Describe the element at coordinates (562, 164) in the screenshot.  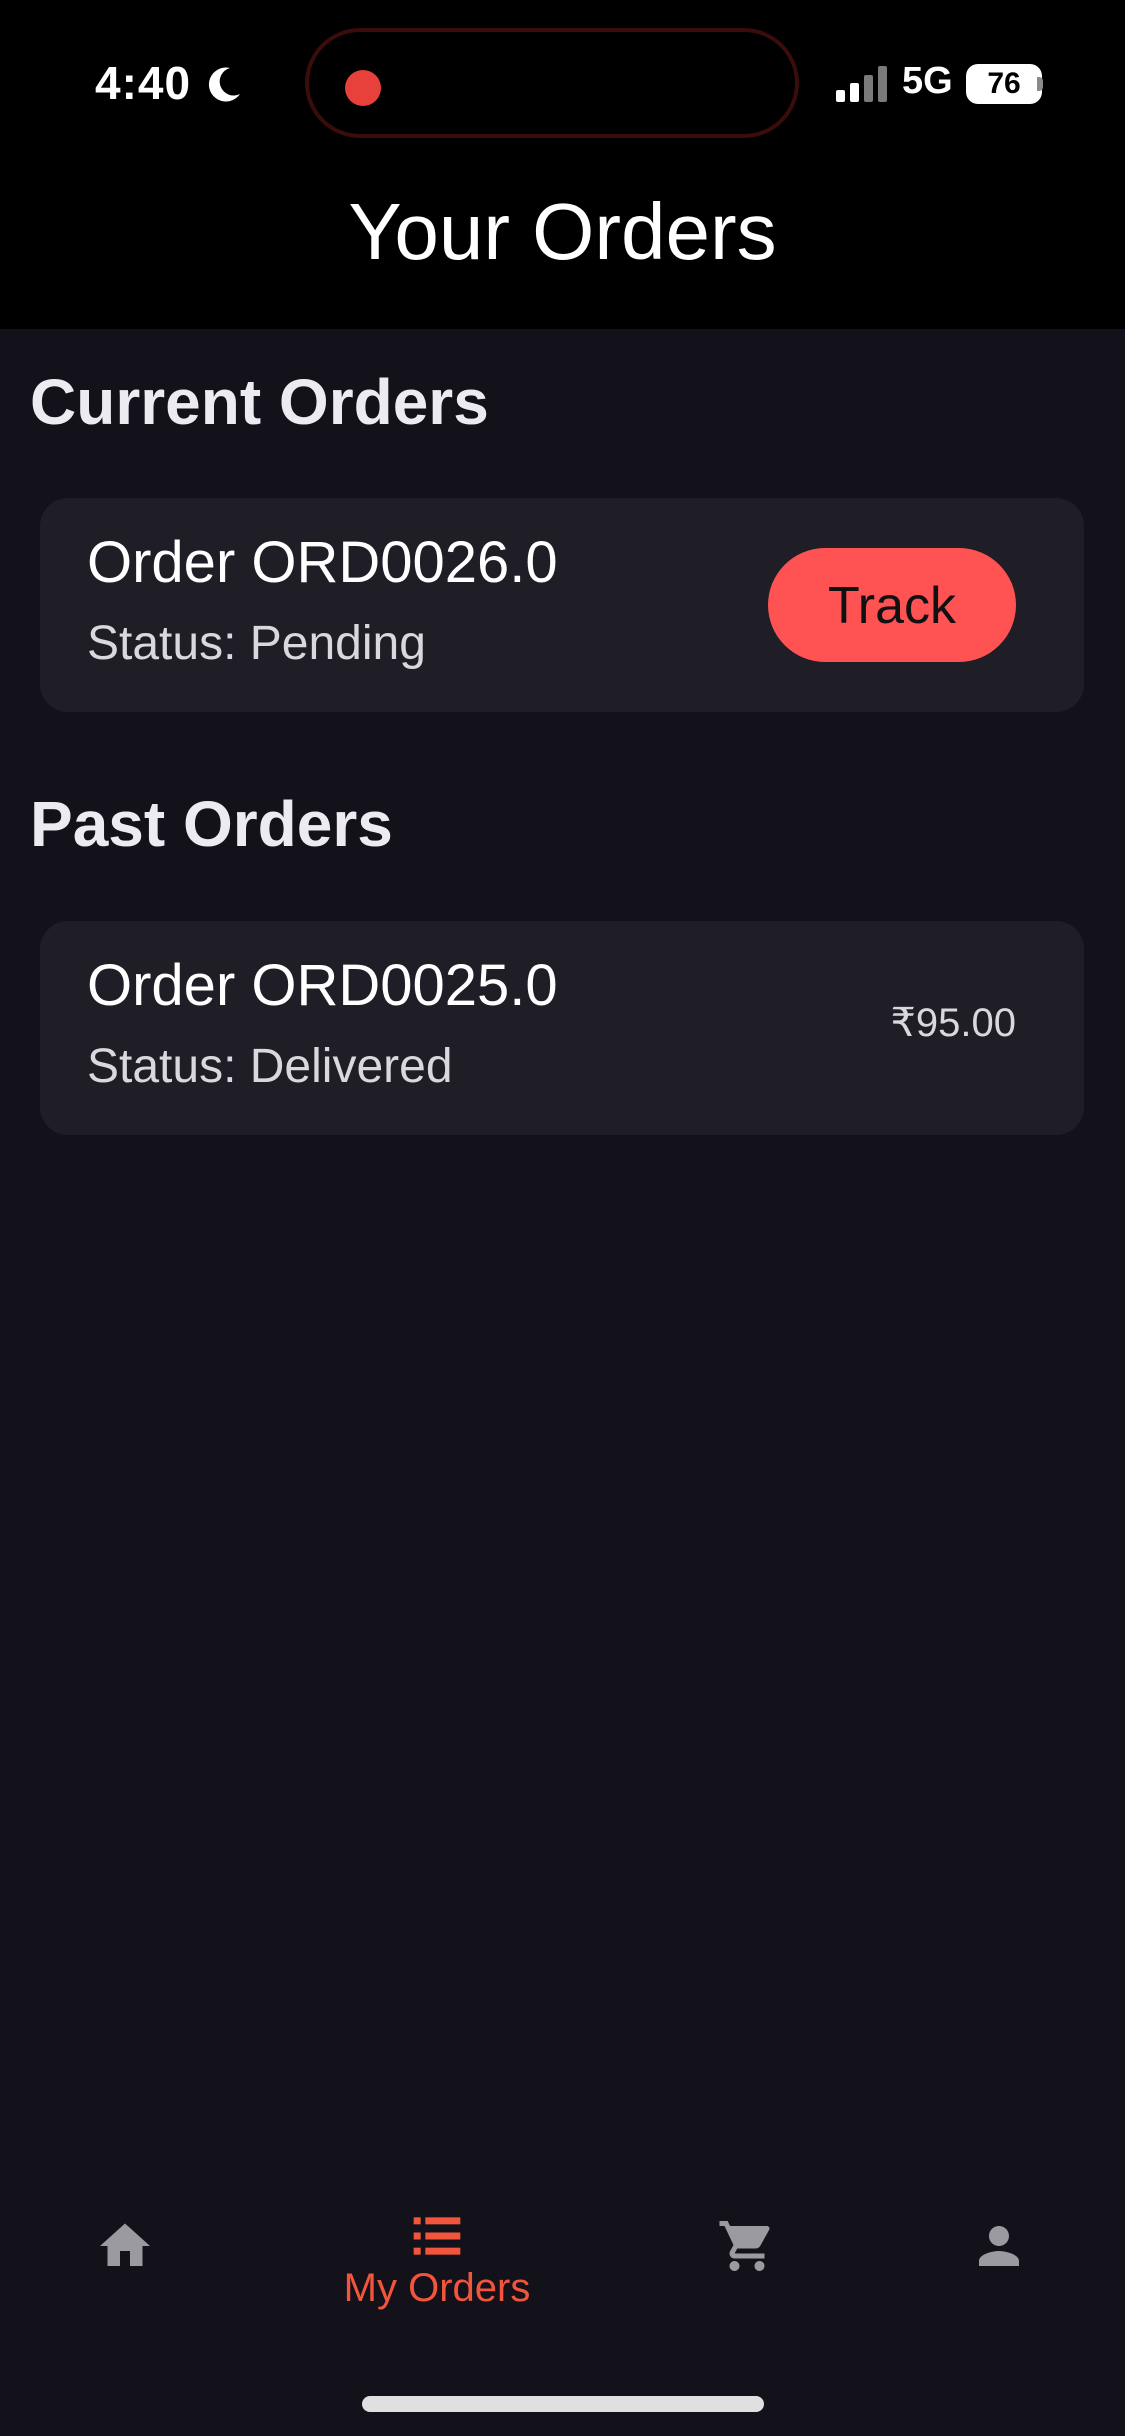
I see `top-bar: 4:40 5G 76 Your Orders` at that location.